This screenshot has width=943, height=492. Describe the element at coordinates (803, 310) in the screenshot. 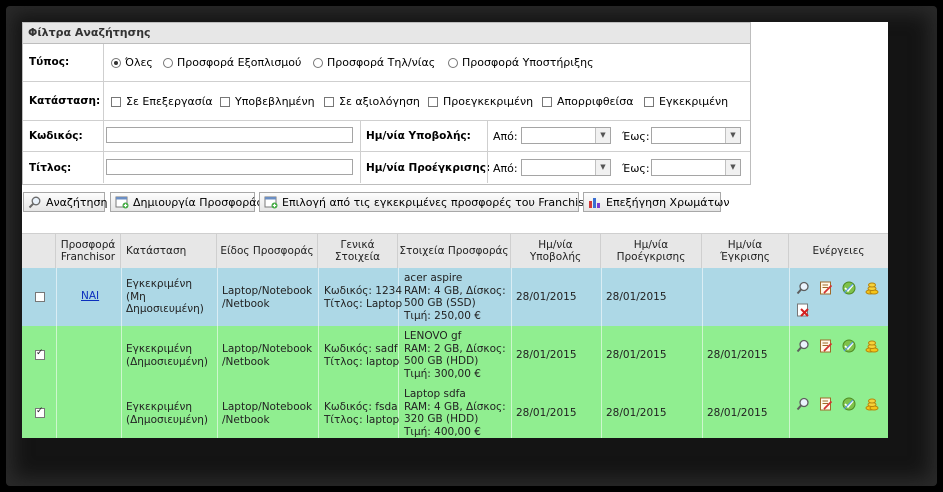

I see `delete-document-icon` at that location.